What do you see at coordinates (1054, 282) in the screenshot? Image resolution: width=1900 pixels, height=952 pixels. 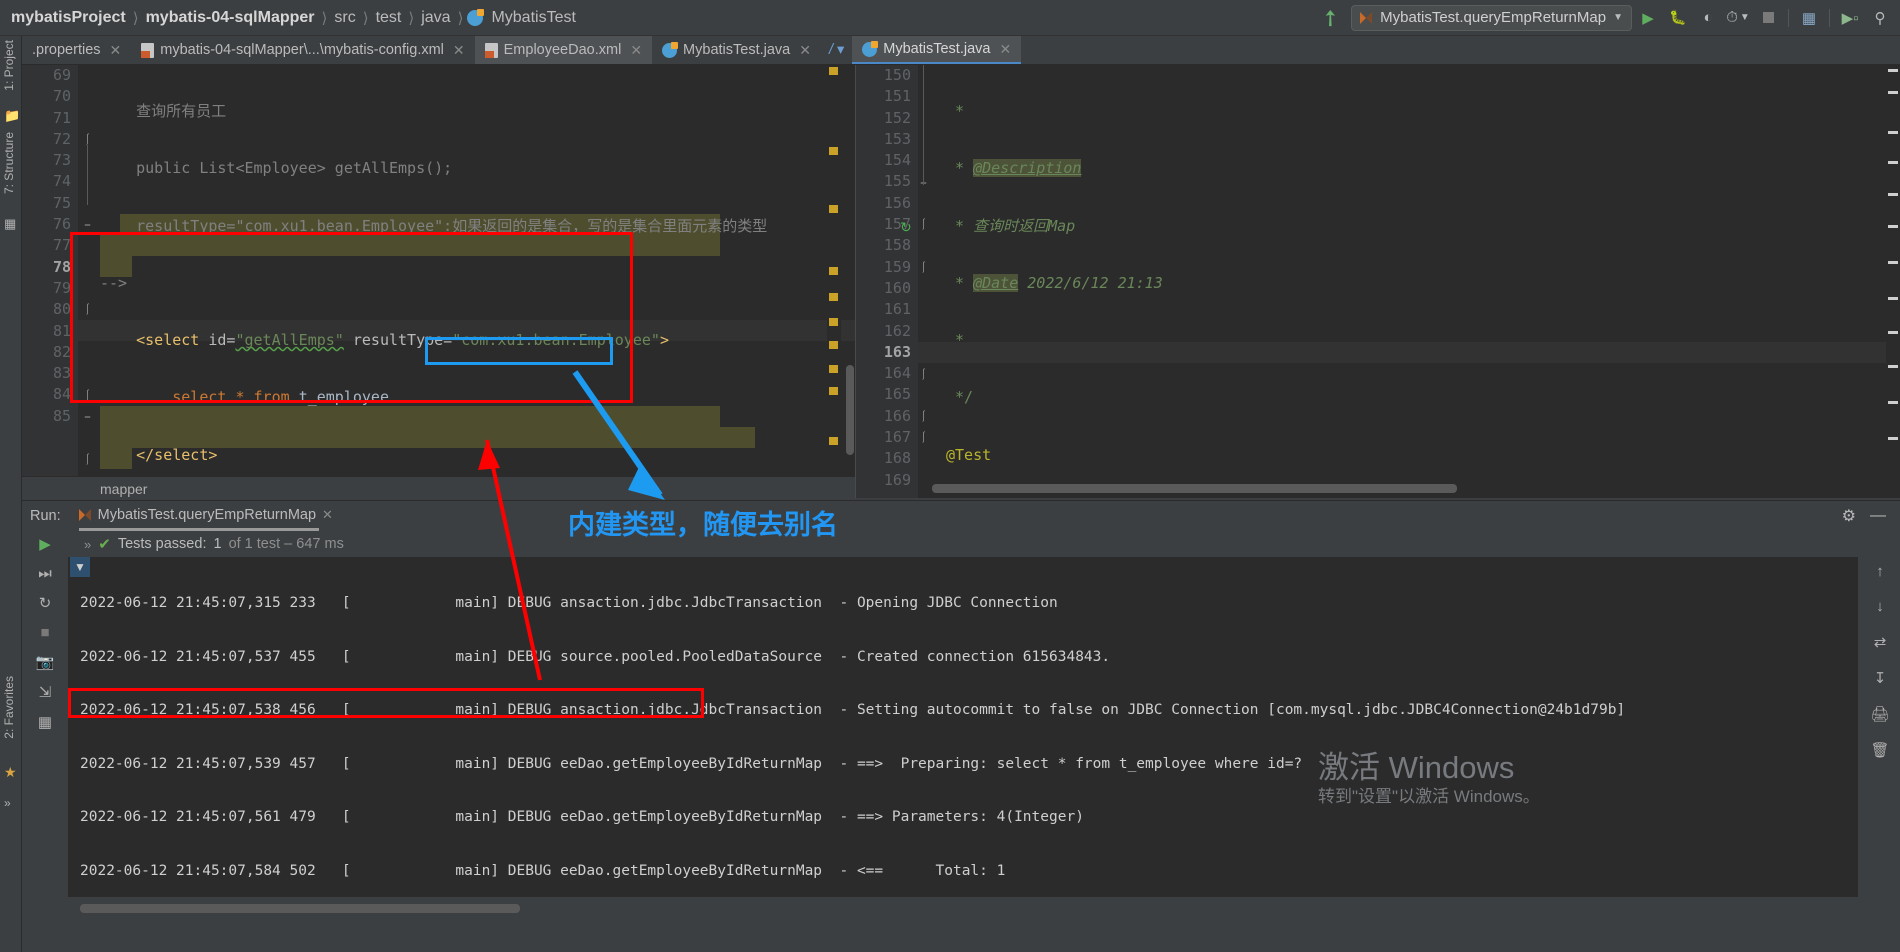 I see `code-line: * @Date 2022/6/12 21:13` at bounding box center [1054, 282].